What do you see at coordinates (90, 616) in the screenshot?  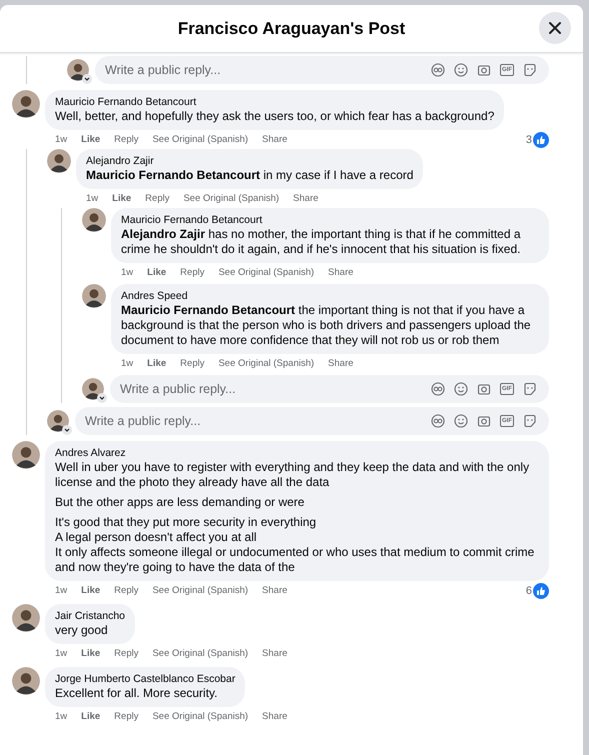 I see `author-name: Jair Cristancho` at bounding box center [90, 616].